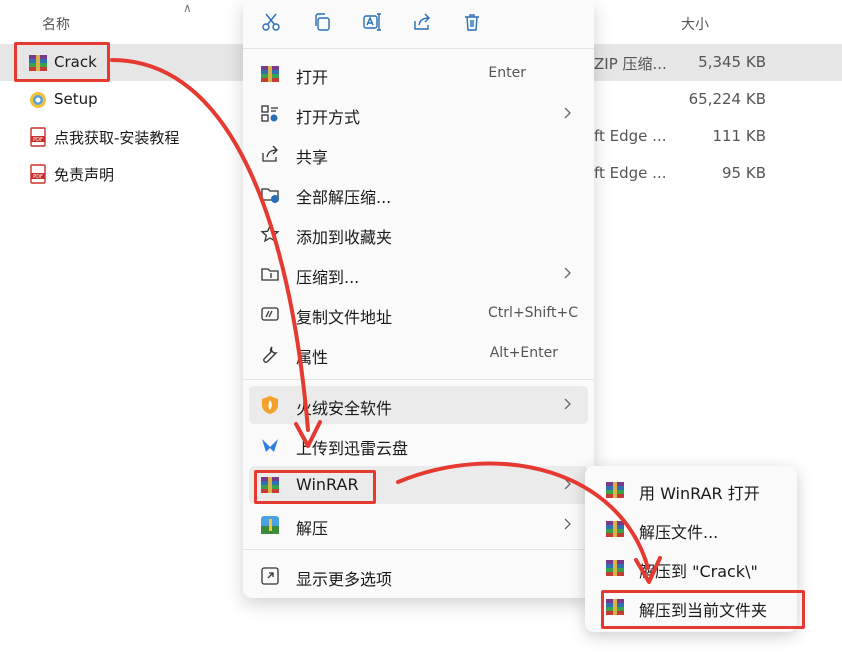 Image resolution: width=842 pixels, height=666 pixels. I want to click on menu-item-open: 打开 Enter, so click(418, 74).